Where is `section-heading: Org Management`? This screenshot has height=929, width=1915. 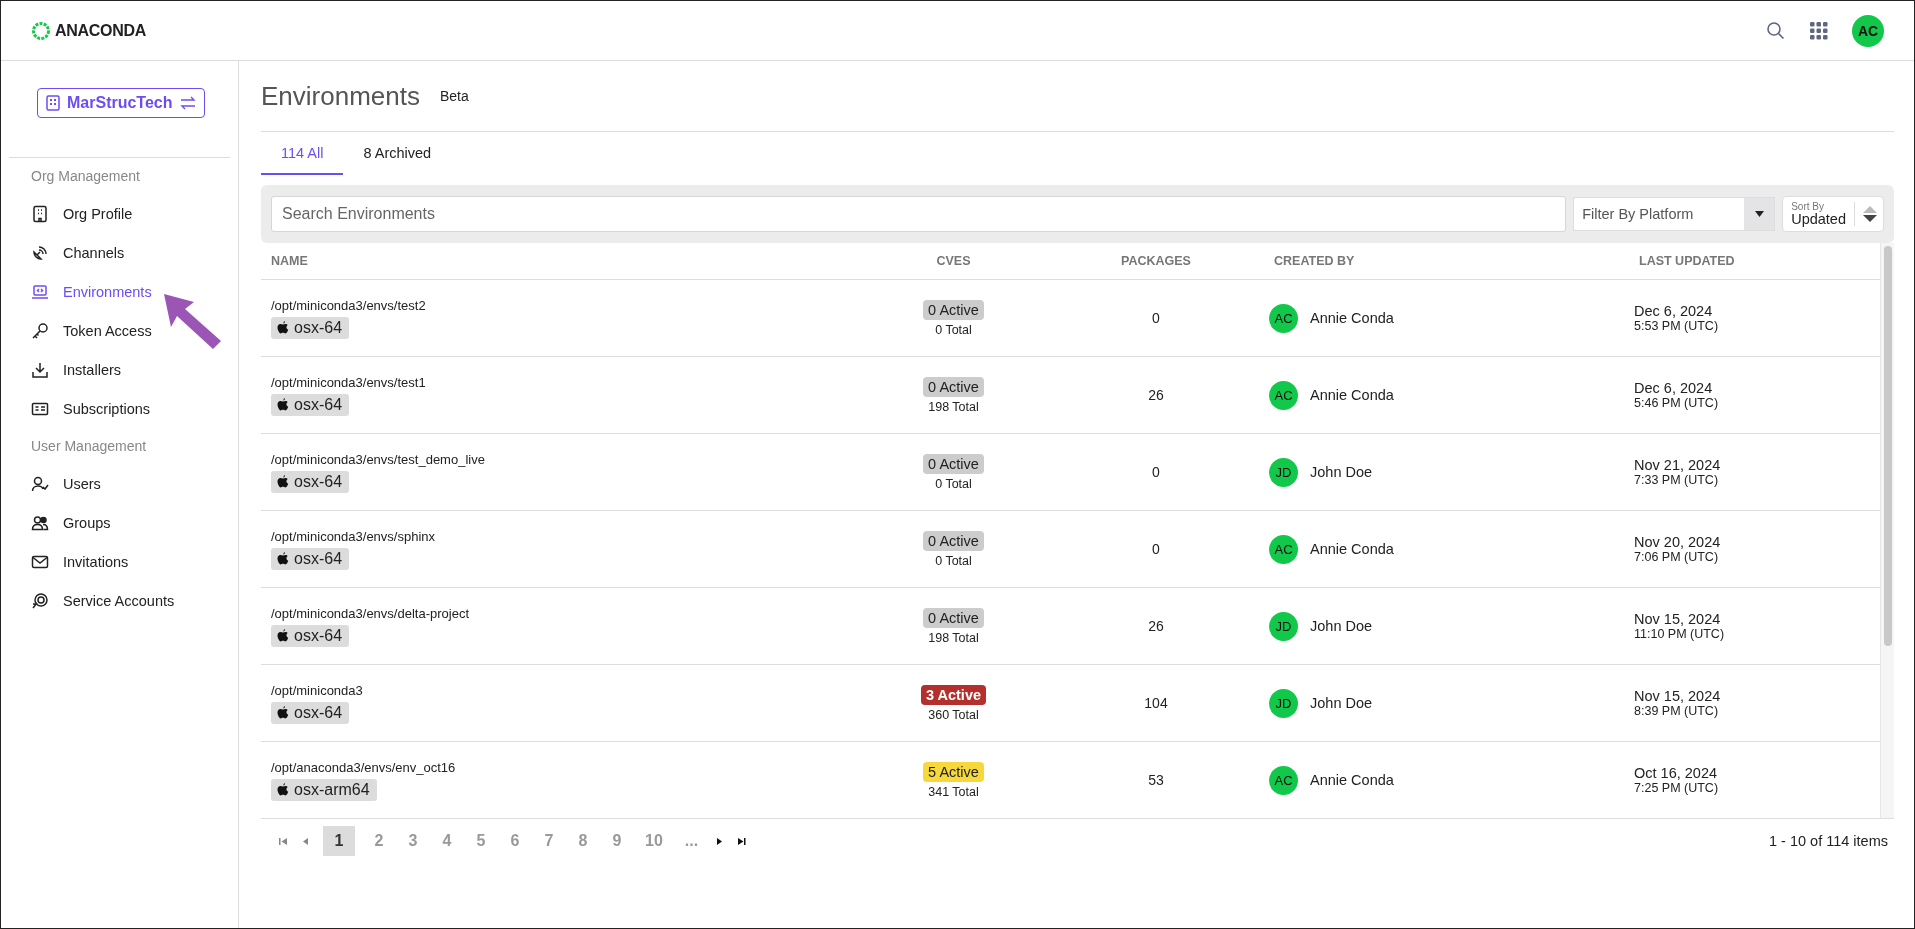
section-heading: Org Management is located at coordinates (85, 176).